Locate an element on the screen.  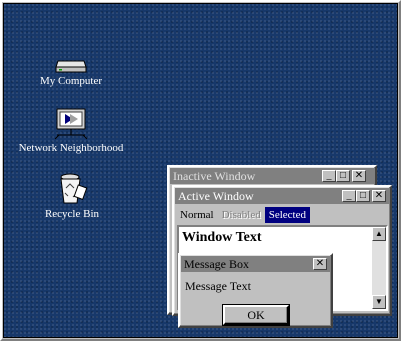
message-box-close-button: ✕ is located at coordinates (320, 264).